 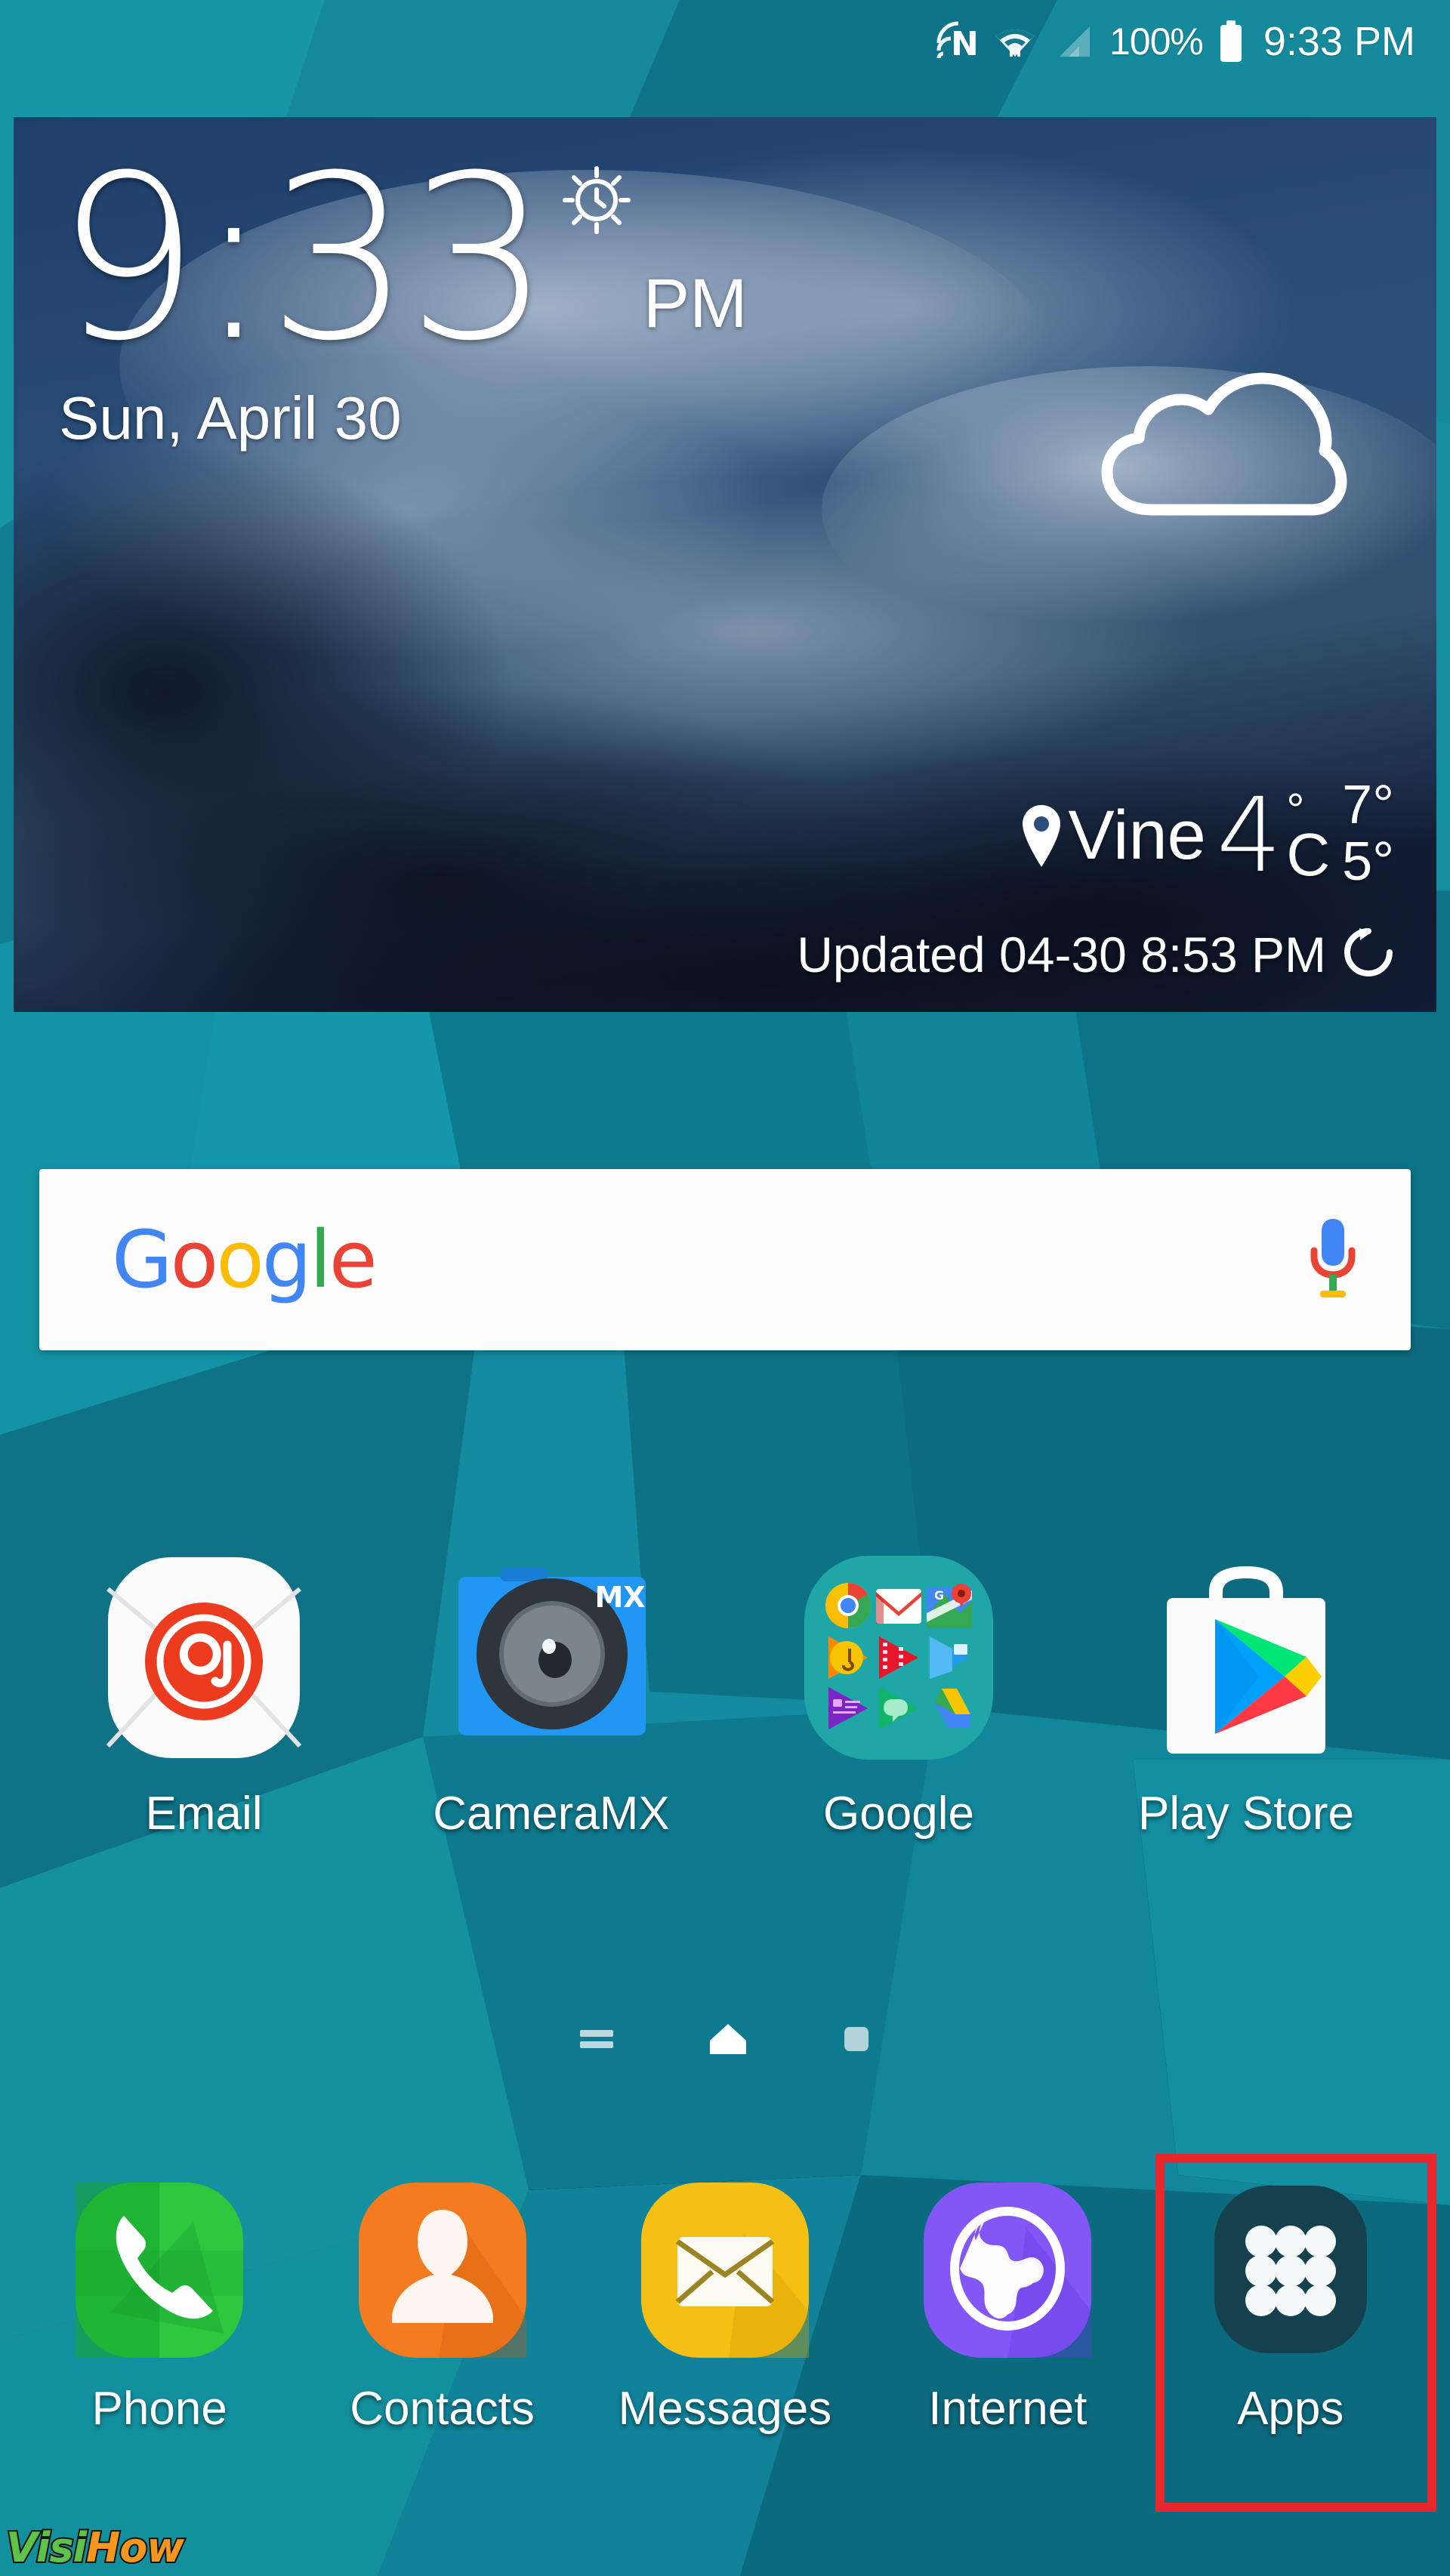 I want to click on widget-high-low: 7° 5°, so click(x=1368, y=833).